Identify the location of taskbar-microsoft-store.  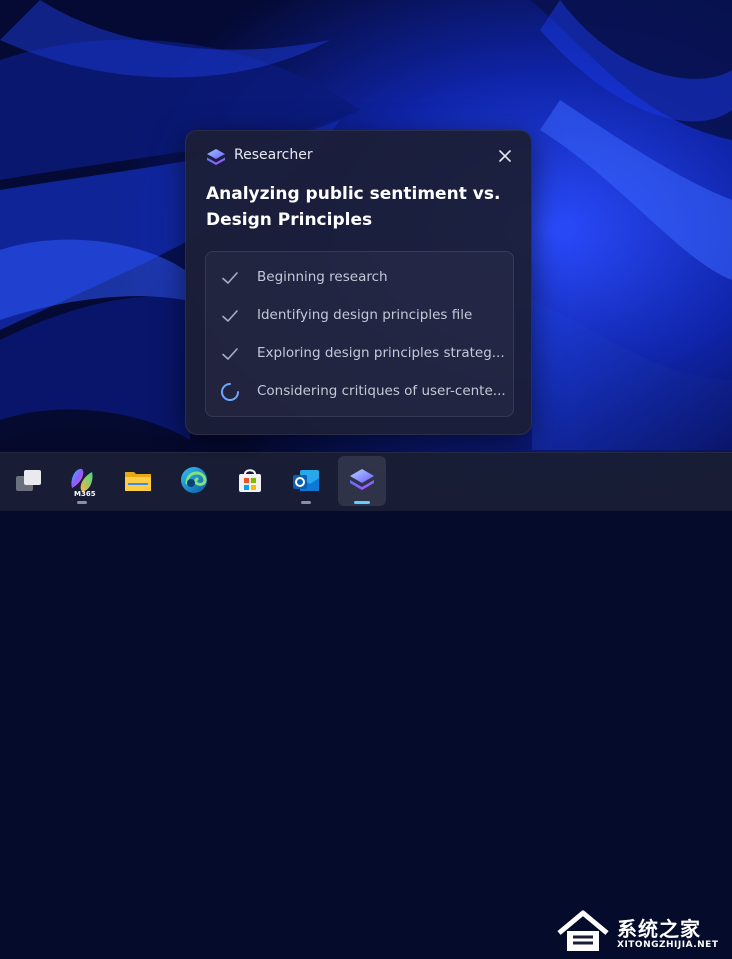
(250, 481).